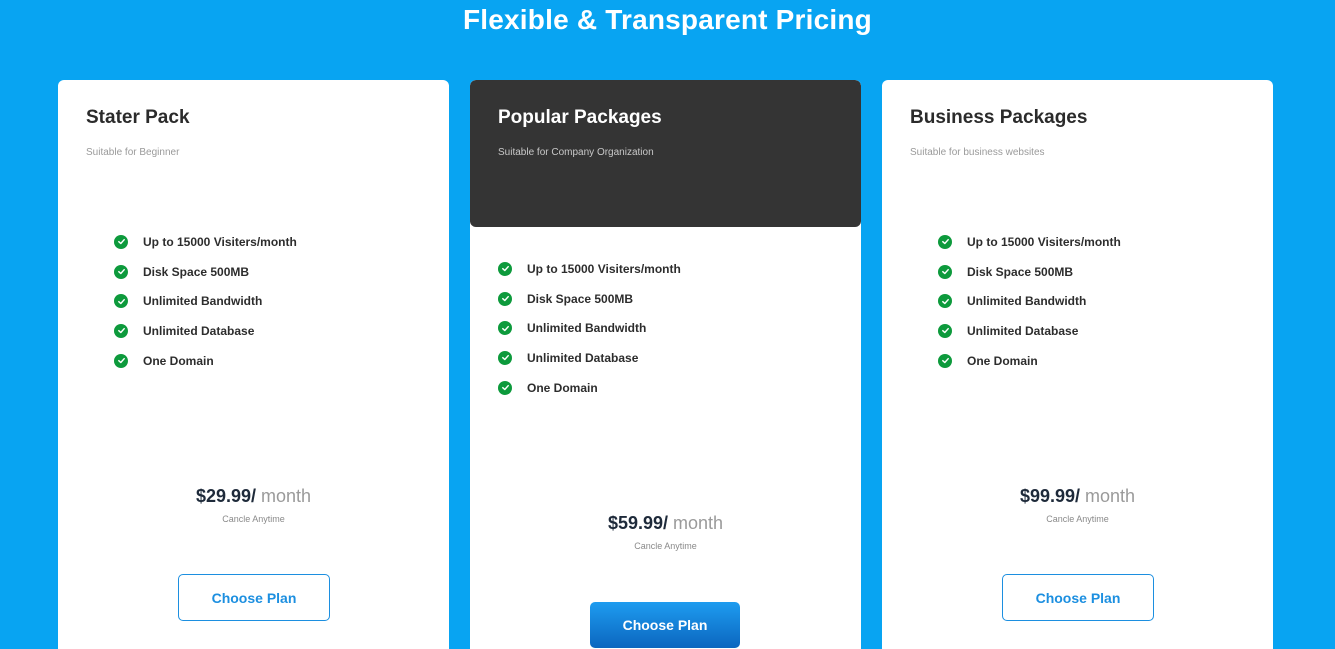 The height and width of the screenshot is (649, 1335). Describe the element at coordinates (667, 19) in the screenshot. I see `section-title: Flexible & Transparent Pricing` at that location.